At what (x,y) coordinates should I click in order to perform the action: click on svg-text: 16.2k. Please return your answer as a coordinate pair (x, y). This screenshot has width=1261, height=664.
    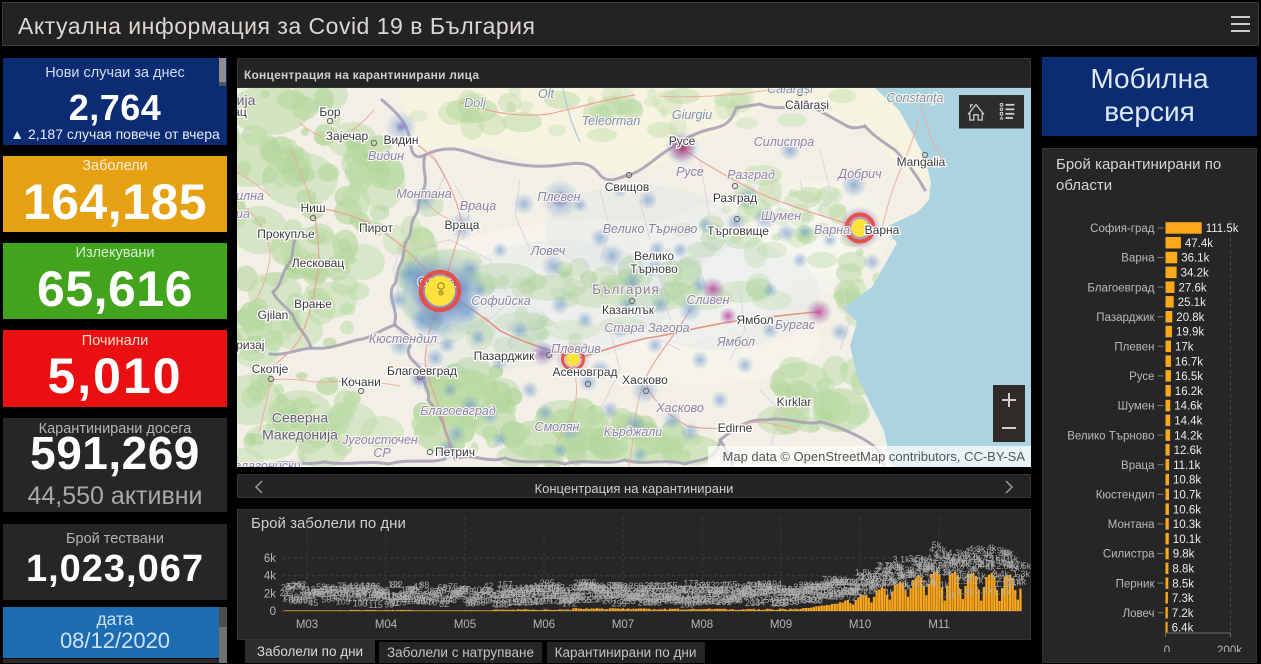
    Looking at the image, I should click on (1189, 391).